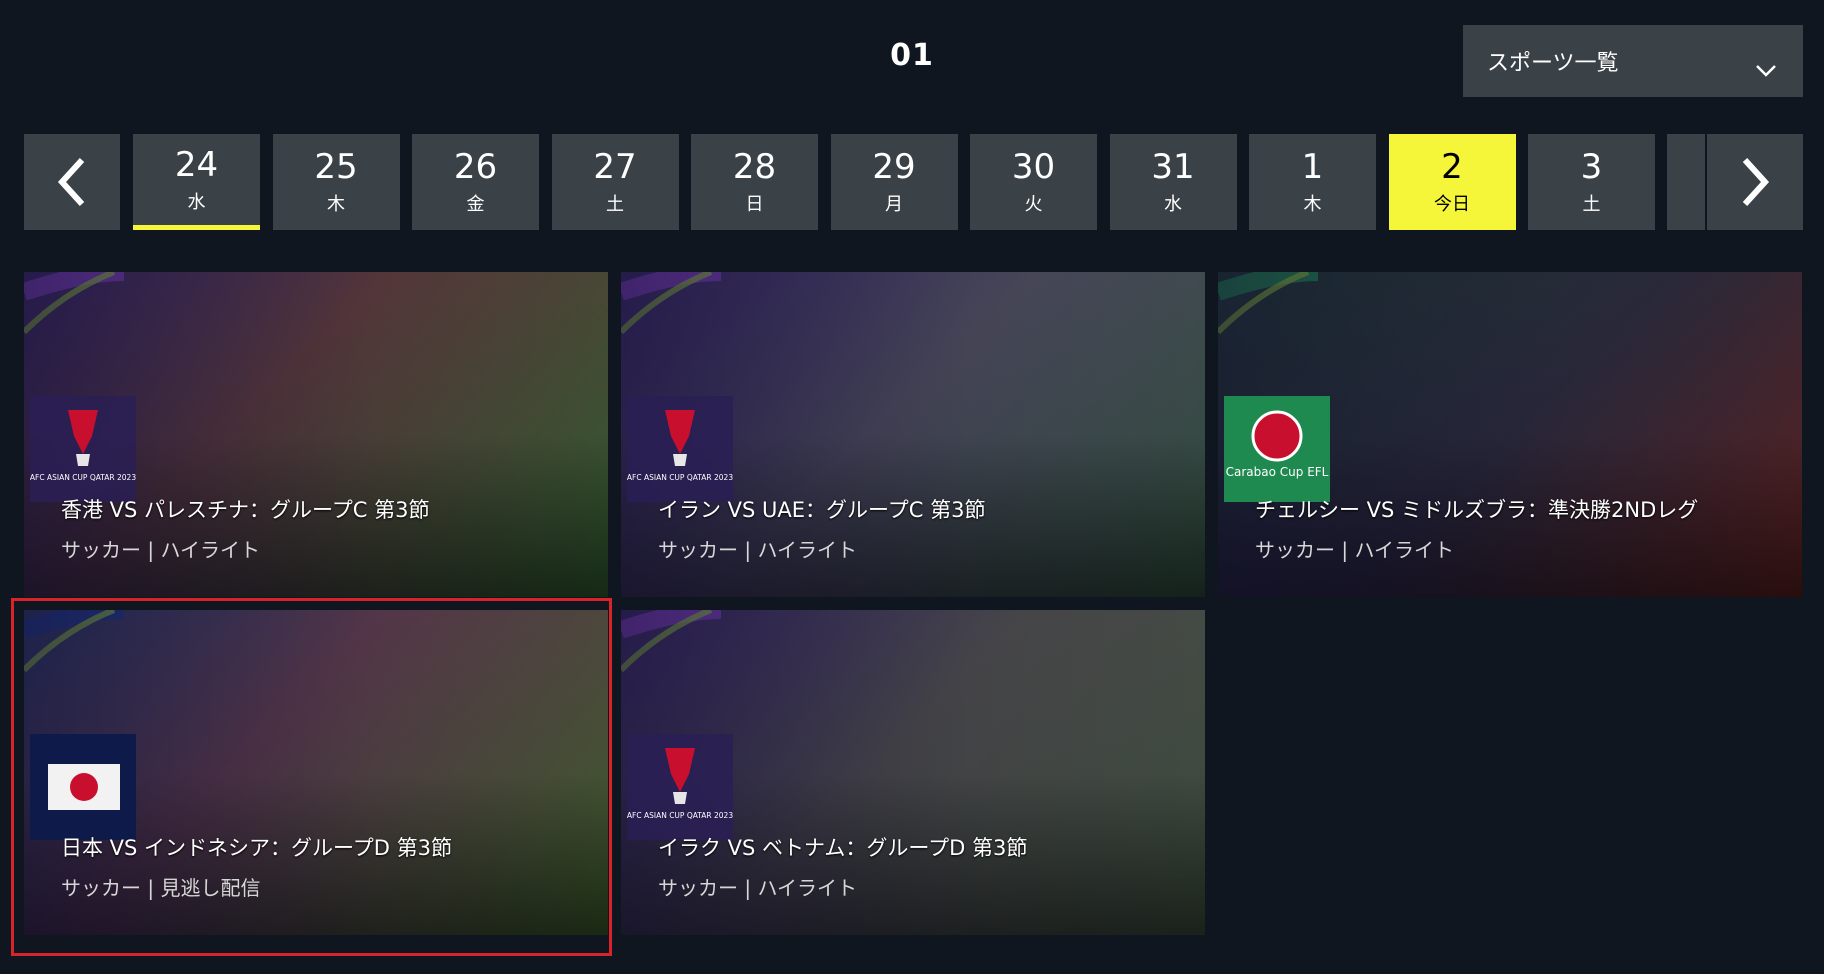 The width and height of the screenshot is (1824, 974). I want to click on date-tile-partial, so click(1686, 182).